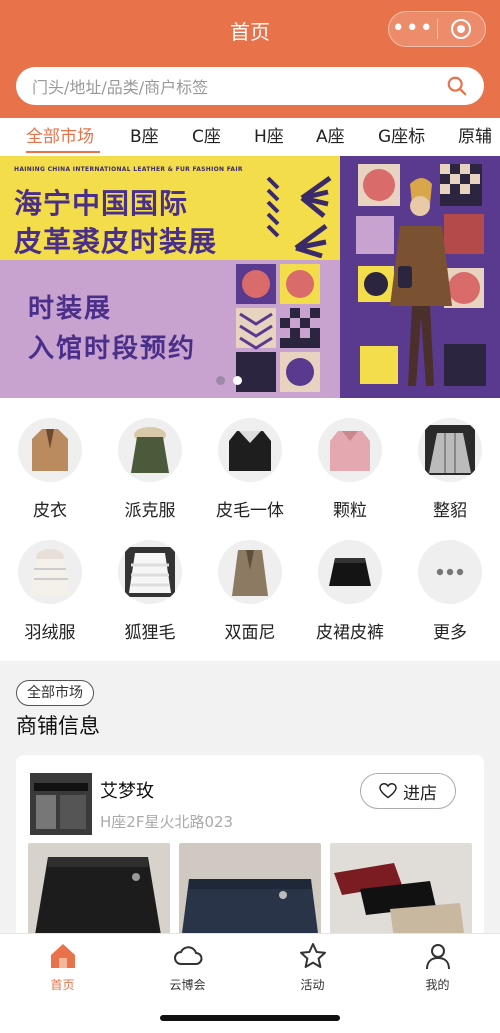  Describe the element at coordinates (250, 633) in the screenshot. I see `category-label: 双面尼` at that location.